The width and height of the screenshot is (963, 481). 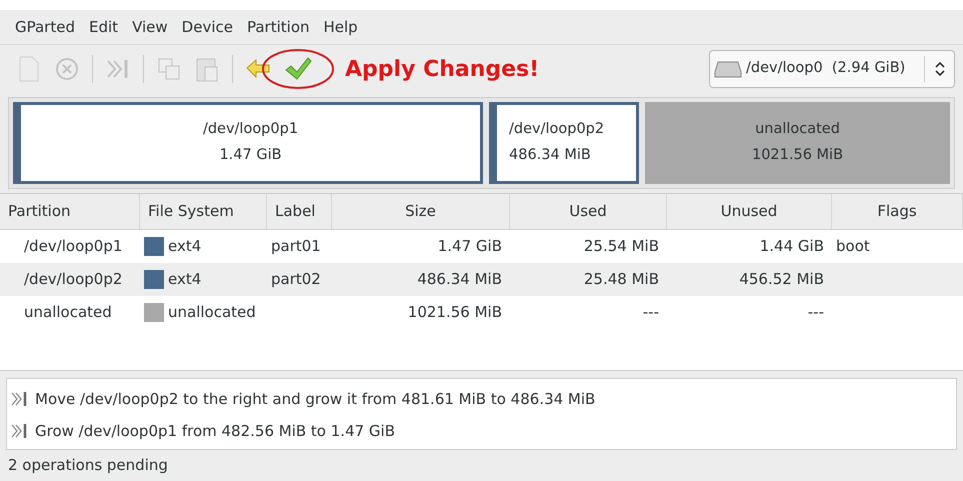 I want to click on column-header: Unused, so click(x=749, y=211).